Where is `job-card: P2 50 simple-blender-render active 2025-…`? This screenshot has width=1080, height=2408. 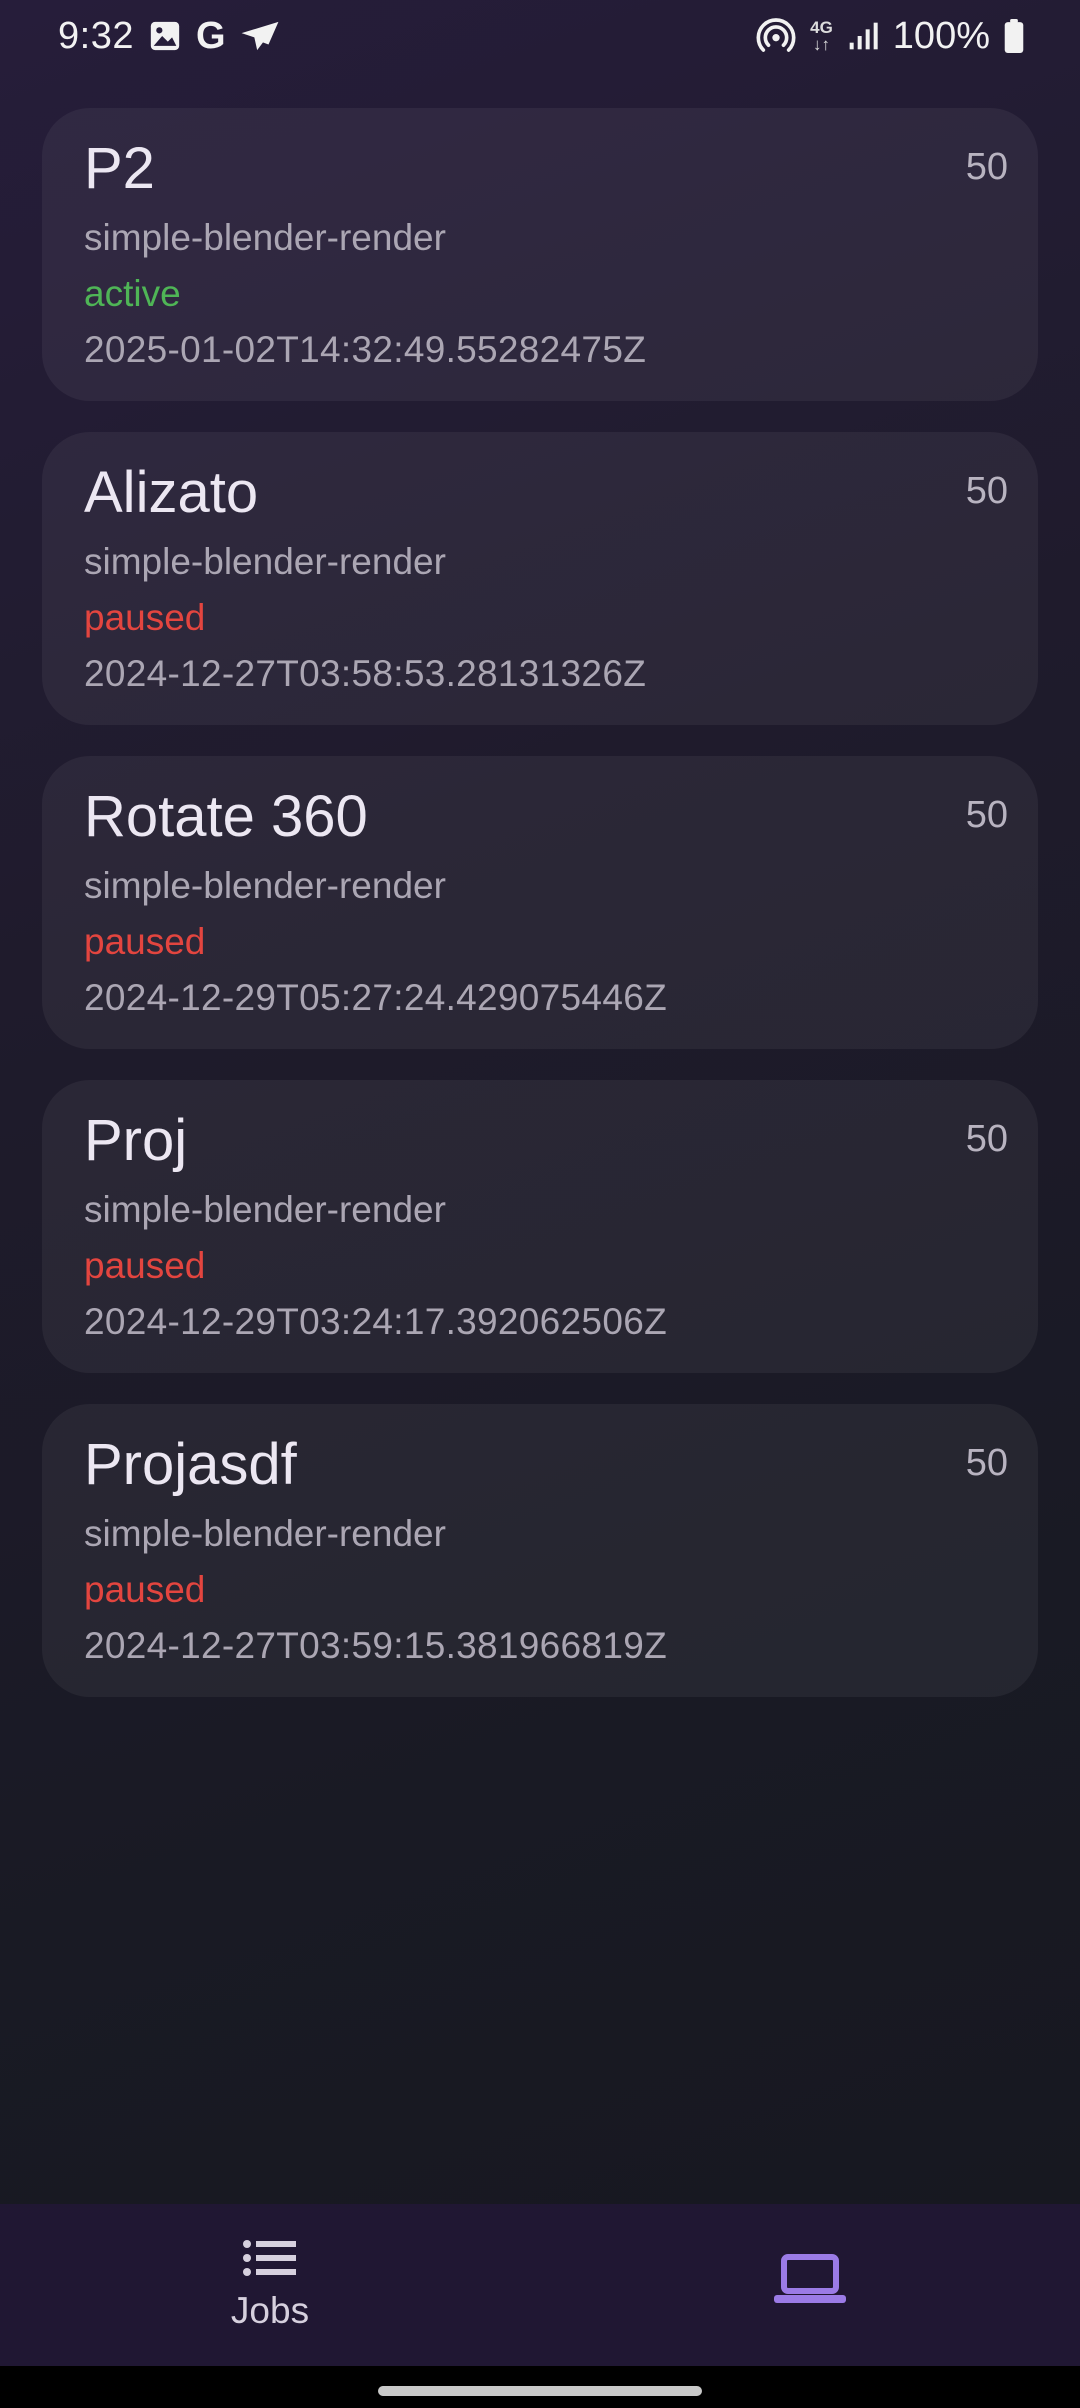
job-card: P2 50 simple-blender-render active 2025-… is located at coordinates (540, 254).